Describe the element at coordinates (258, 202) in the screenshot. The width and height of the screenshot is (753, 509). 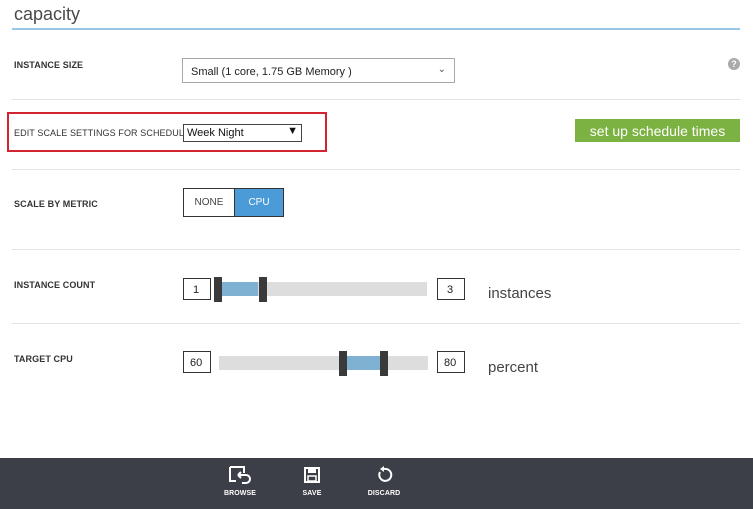
I see `toggle-cpu: CPU` at that location.